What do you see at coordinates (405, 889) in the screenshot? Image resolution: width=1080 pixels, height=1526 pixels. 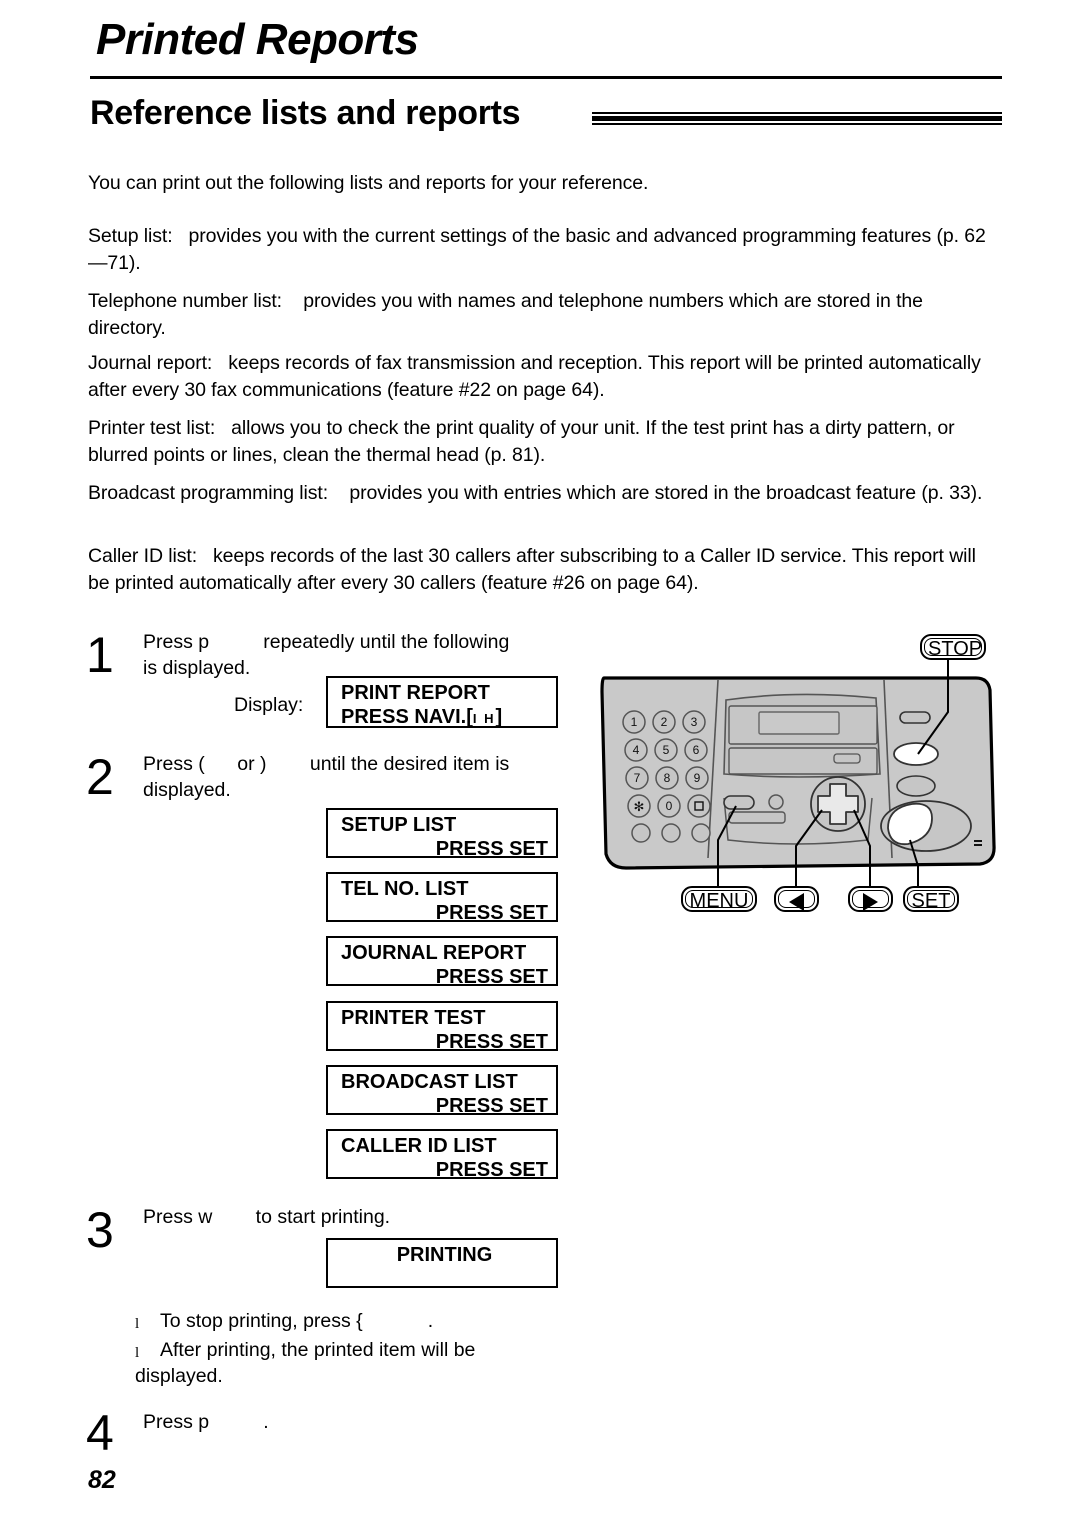 I see `lcd-line-1: TEL NO. LIST` at bounding box center [405, 889].